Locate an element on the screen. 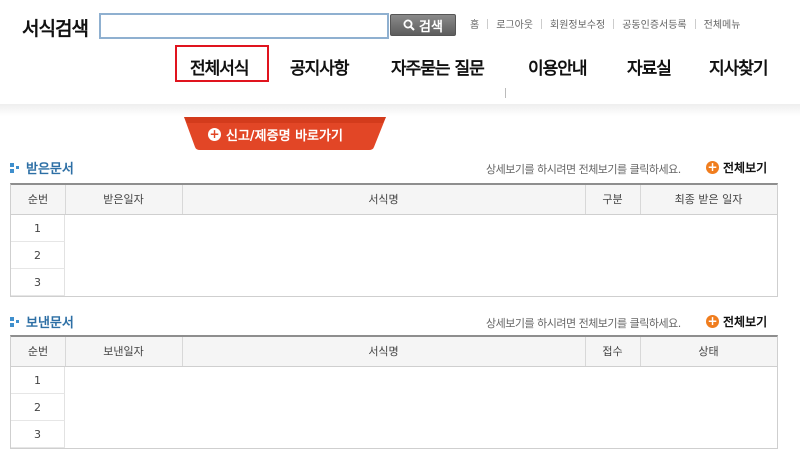 The width and height of the screenshot is (800, 464). shortcut-label: 신고/제증명 바로가기 is located at coordinates (284, 136).